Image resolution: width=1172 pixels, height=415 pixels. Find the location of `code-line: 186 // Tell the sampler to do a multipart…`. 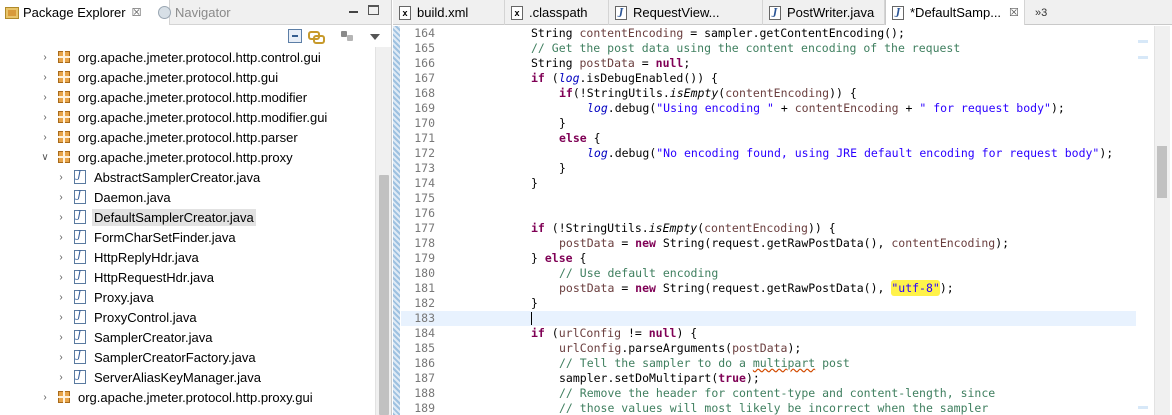

code-line: 186 // Tell the sampler to do a multipart… is located at coordinates (768, 363).